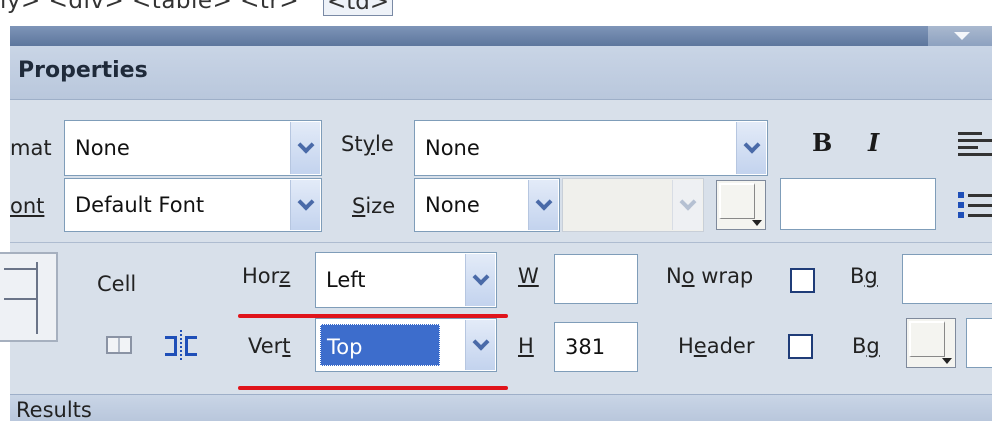 The height and width of the screenshot is (421, 992). What do you see at coordinates (716, 346) in the screenshot?
I see `header-label: Header` at bounding box center [716, 346].